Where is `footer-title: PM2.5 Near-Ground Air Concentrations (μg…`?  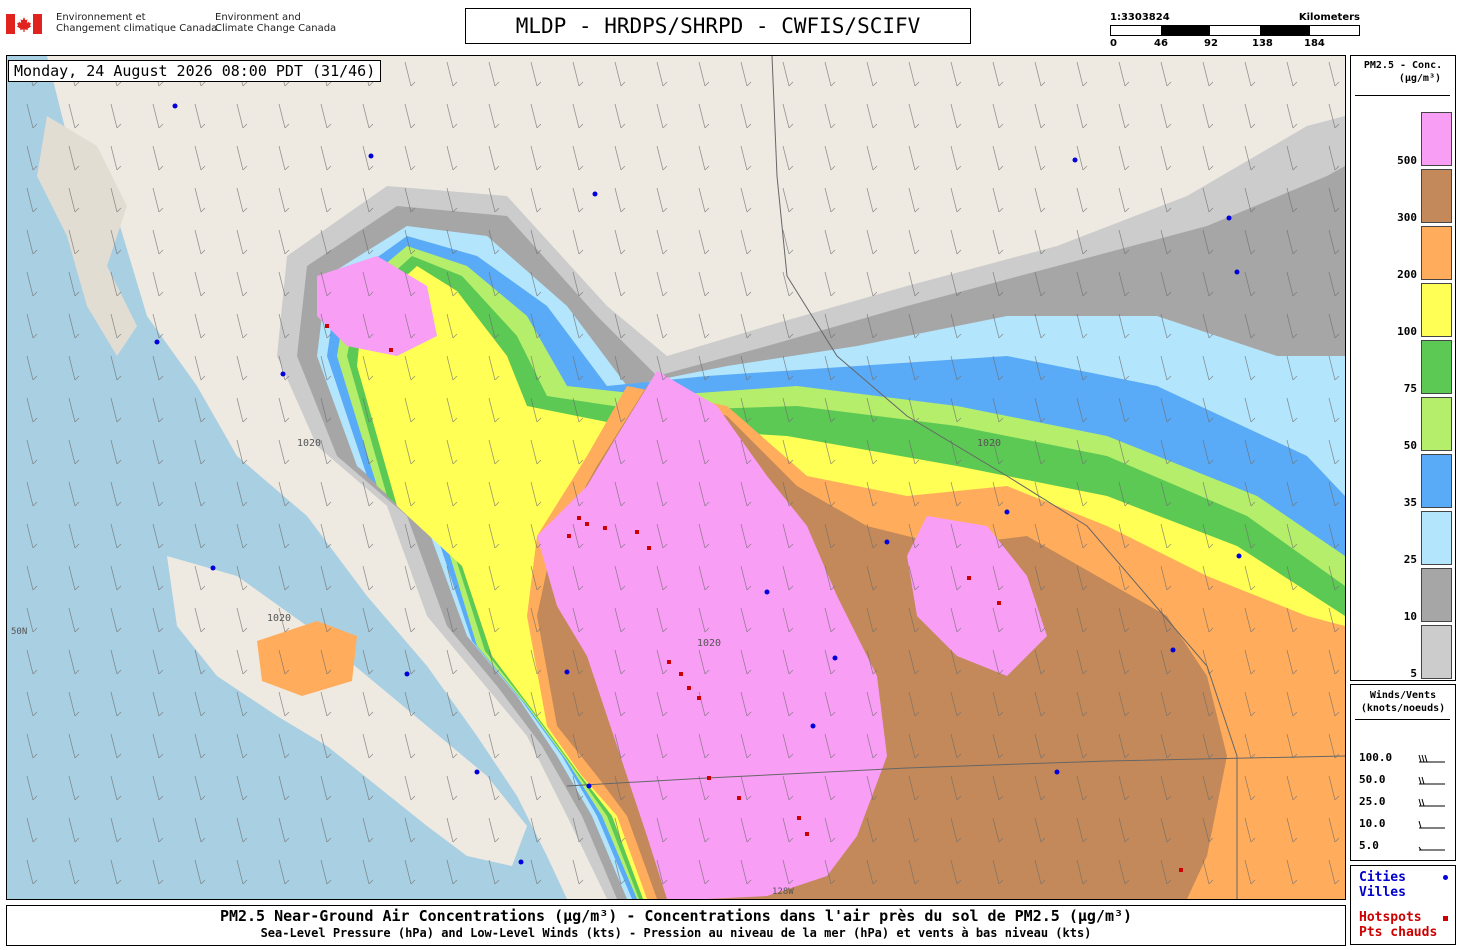 footer-title: PM2.5 Near-Ground Air Concentrations (μg… is located at coordinates (676, 916).